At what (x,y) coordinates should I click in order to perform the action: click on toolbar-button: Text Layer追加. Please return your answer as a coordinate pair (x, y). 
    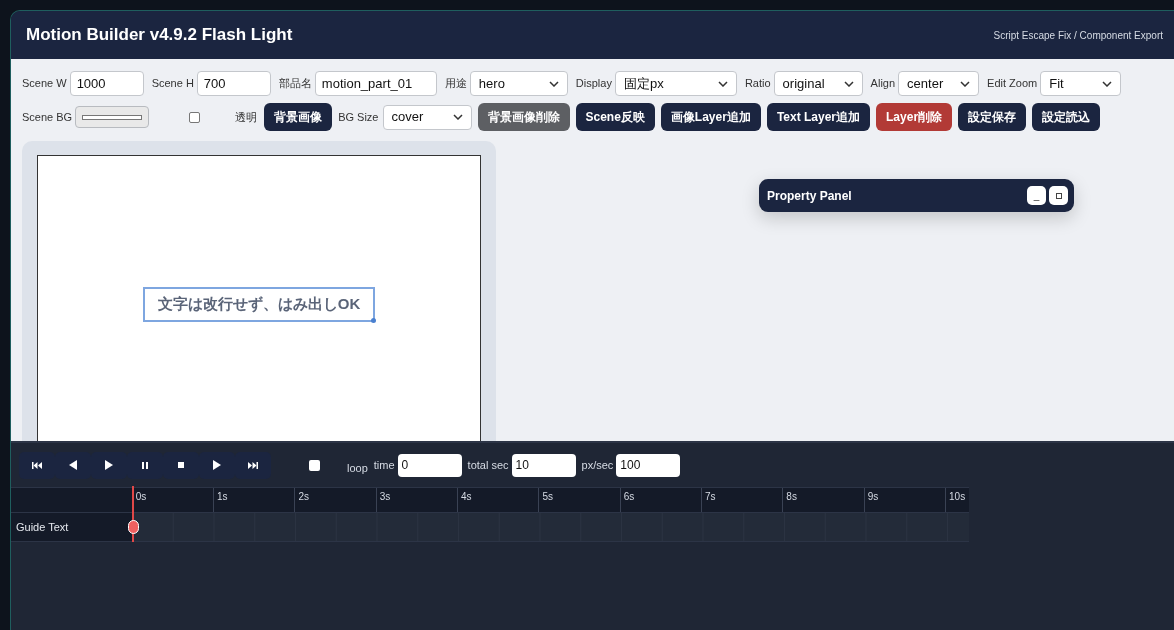
    Looking at the image, I should click on (818, 117).